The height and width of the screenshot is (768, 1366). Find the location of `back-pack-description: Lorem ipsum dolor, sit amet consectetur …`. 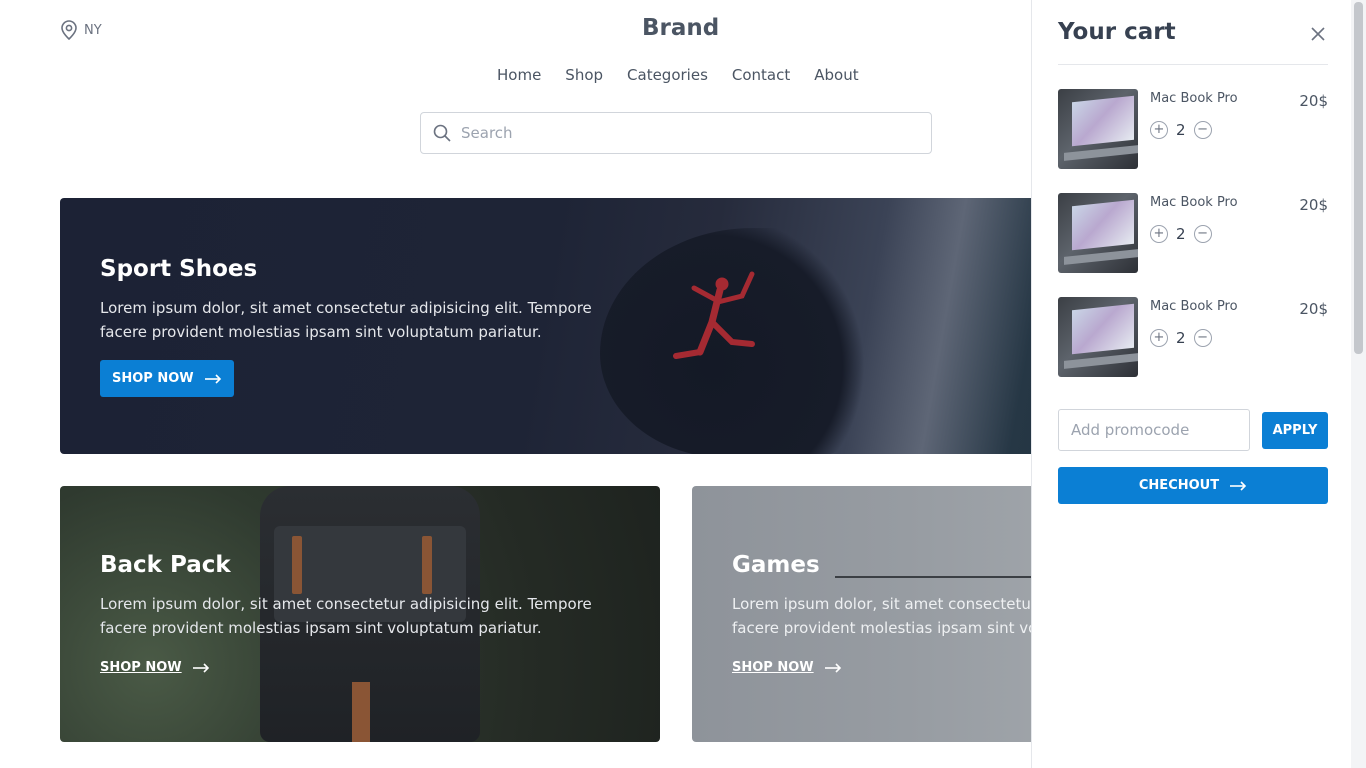

back-pack-description: Lorem ipsum dolor, sit amet consectetur … is located at coordinates (346, 616).